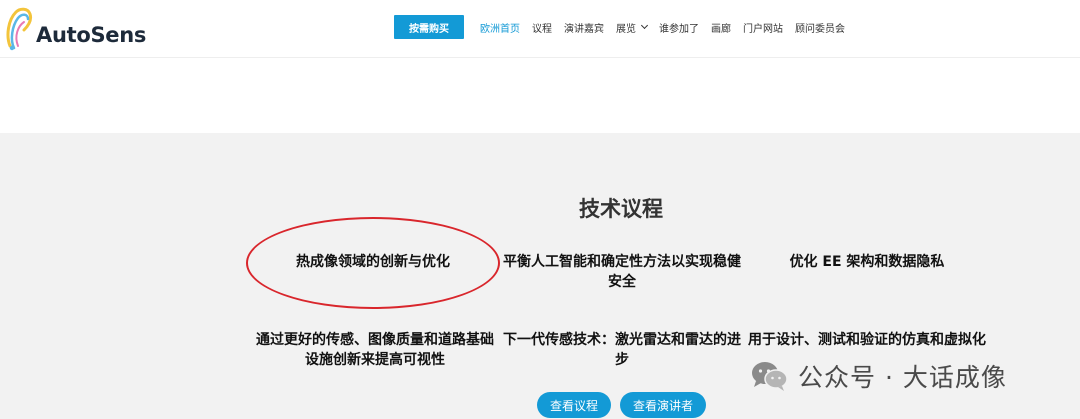  I want to click on wechat-watermark: 公众号 · 大话成像, so click(878, 376).